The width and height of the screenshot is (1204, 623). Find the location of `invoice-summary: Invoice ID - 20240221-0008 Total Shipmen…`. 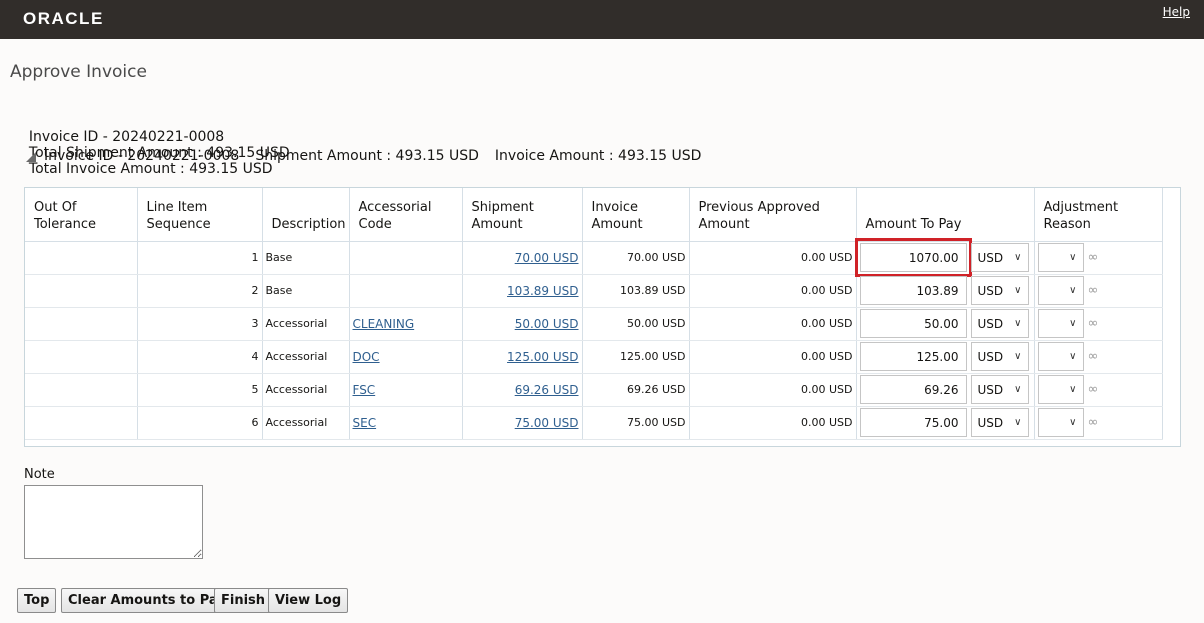

invoice-summary: Invoice ID - 20240221-0008 Total Shipmen… is located at coordinates (163, 145).